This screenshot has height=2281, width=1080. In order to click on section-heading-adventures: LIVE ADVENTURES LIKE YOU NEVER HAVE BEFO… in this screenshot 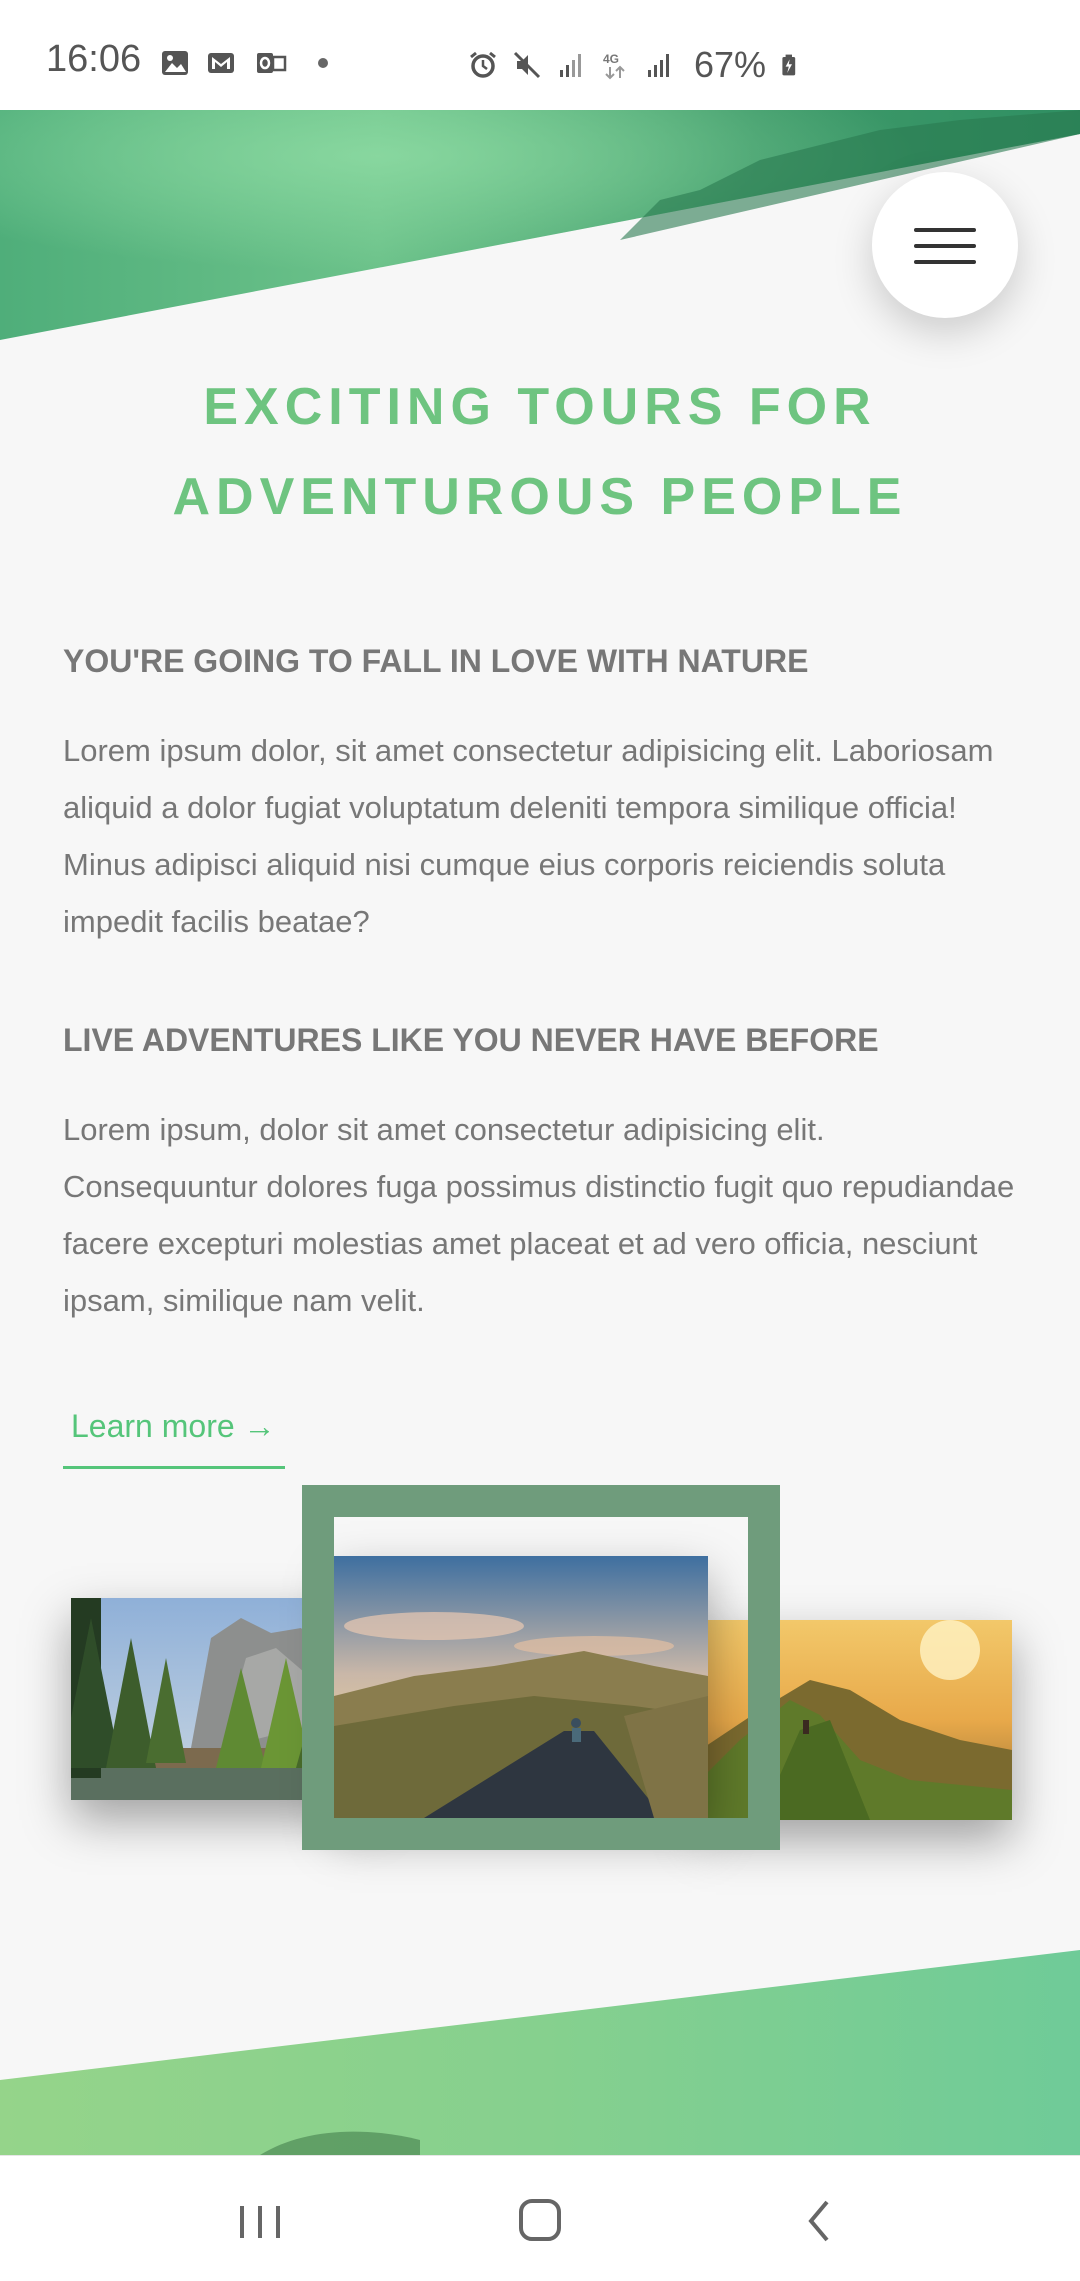, I will do `click(471, 1040)`.